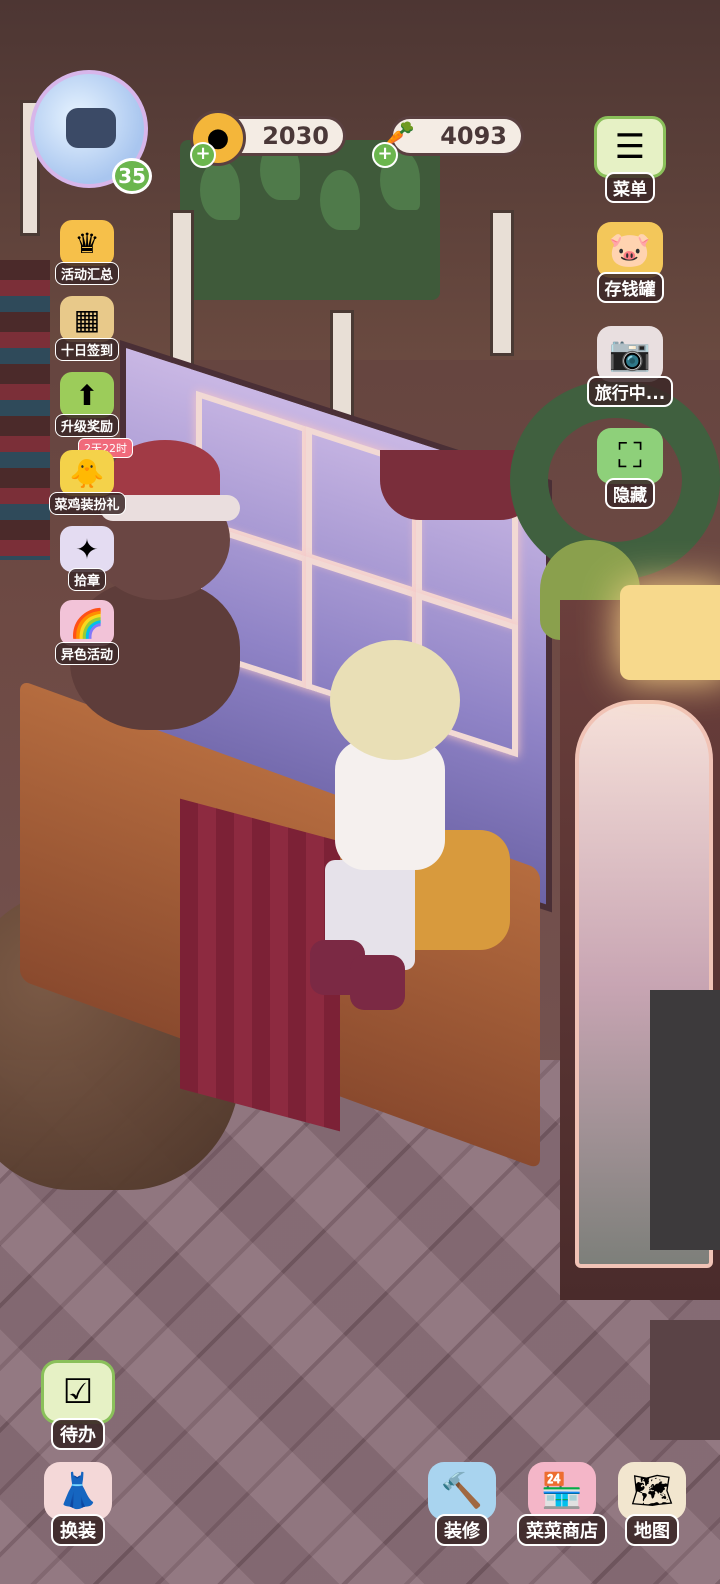 This screenshot has width=720, height=1584. I want to click on piggy-bank-label: 存钱罐, so click(630, 287).